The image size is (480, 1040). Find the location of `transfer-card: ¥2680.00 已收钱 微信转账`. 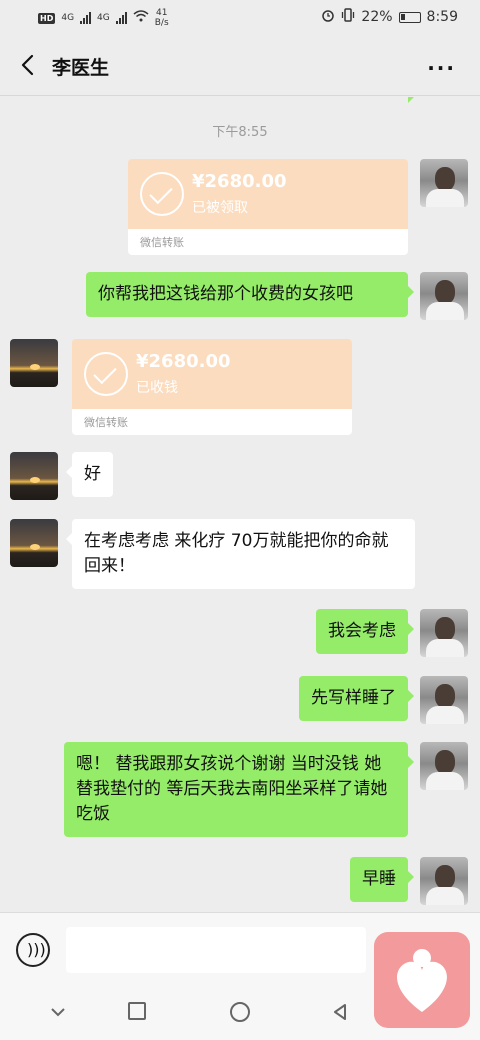

transfer-card: ¥2680.00 已收钱 微信转账 is located at coordinates (212, 387).